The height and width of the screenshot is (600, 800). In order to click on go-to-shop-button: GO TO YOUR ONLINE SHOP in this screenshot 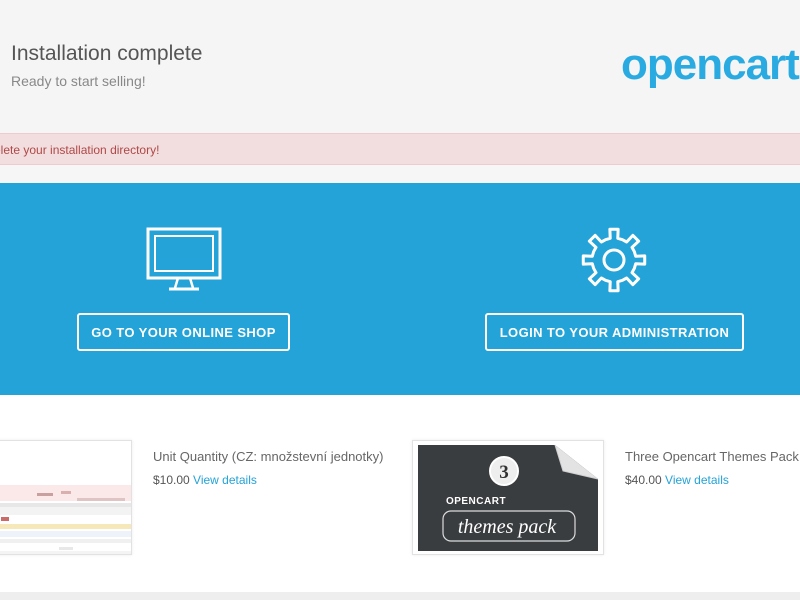, I will do `click(183, 332)`.